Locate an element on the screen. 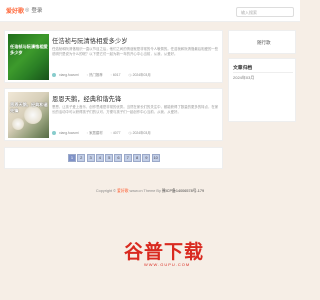 Image resolution: width=320 pixels, height=300 pixels. post-meta: xiang.fuwumi ▫ 家居建材 ◦ 4077 ◷ 2024年03月 is located at coordinates (101, 132).